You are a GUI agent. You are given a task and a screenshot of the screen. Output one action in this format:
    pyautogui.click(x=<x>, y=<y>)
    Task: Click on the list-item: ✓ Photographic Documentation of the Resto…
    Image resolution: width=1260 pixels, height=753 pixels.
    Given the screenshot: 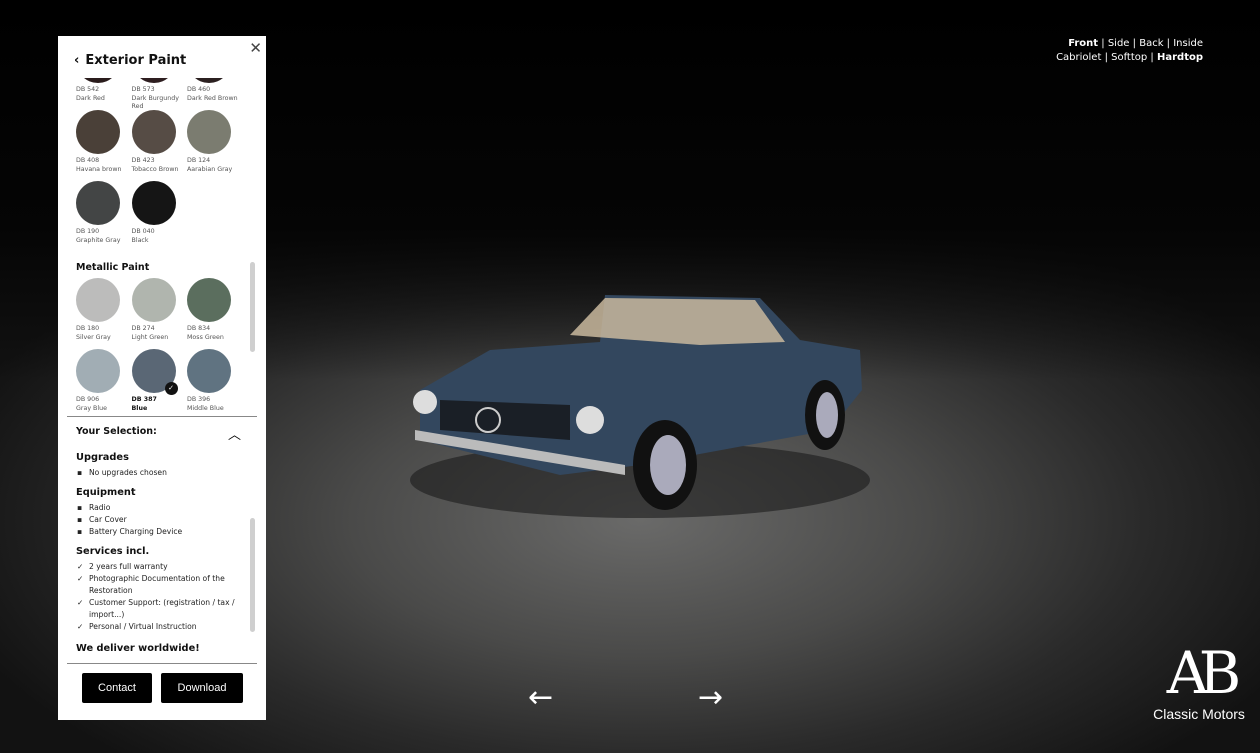 What is the action you would take?
    pyautogui.click(x=151, y=584)
    